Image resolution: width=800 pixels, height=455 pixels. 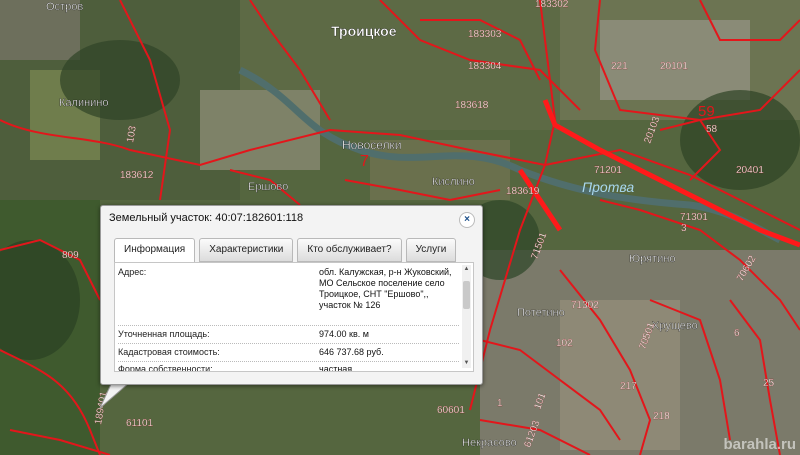 What do you see at coordinates (466, 363) in the screenshot?
I see `scroll-down-icon: ▼` at bounding box center [466, 363].